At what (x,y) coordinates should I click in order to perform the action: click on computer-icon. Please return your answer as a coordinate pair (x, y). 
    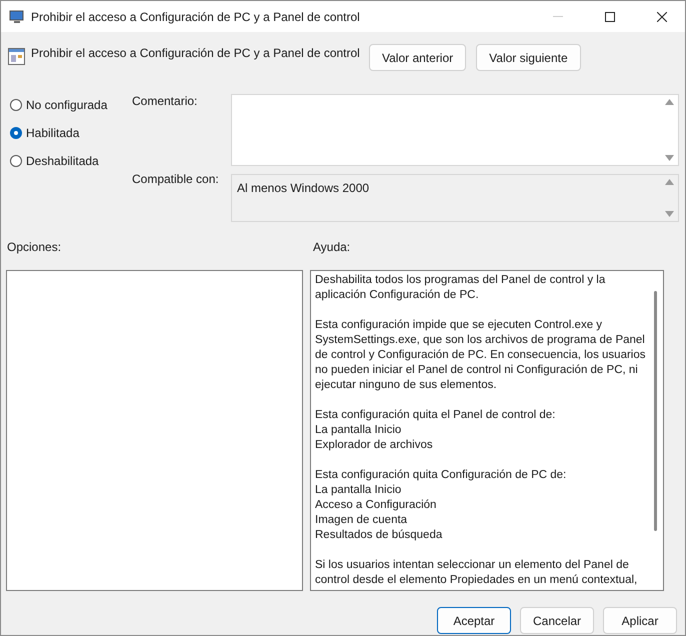
    Looking at the image, I should click on (17, 17).